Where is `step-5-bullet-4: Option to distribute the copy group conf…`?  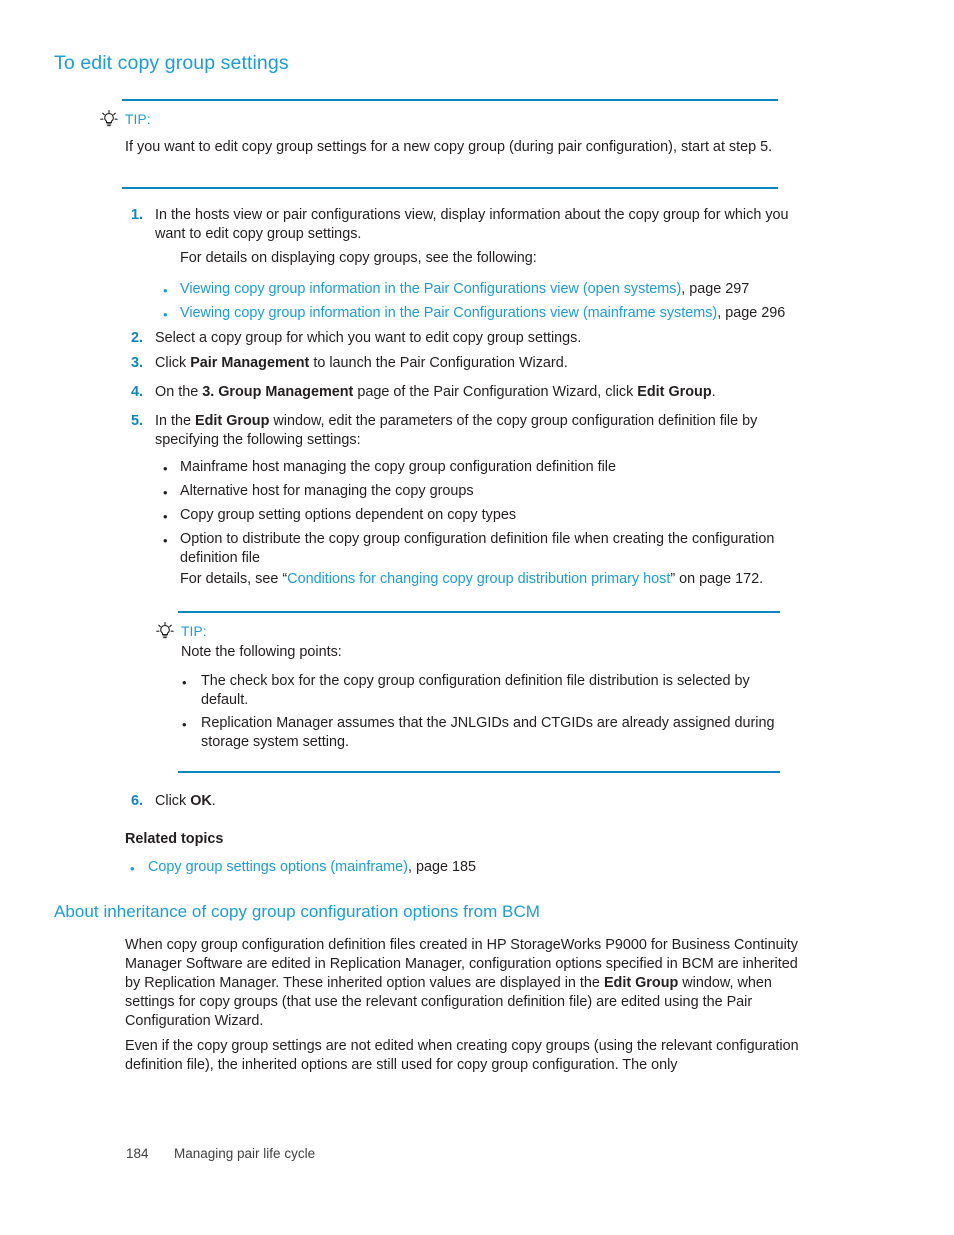 step-5-bullet-4: Option to distribute the copy group conf… is located at coordinates (477, 548).